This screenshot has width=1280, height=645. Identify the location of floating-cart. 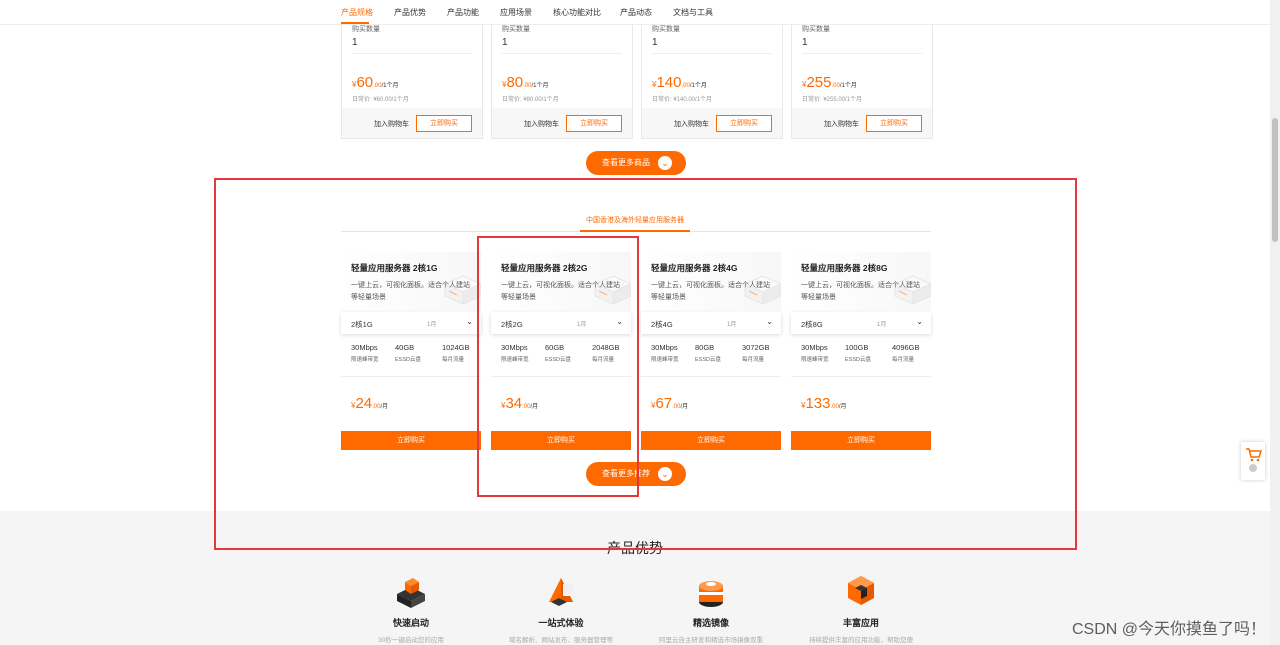
(1253, 461).